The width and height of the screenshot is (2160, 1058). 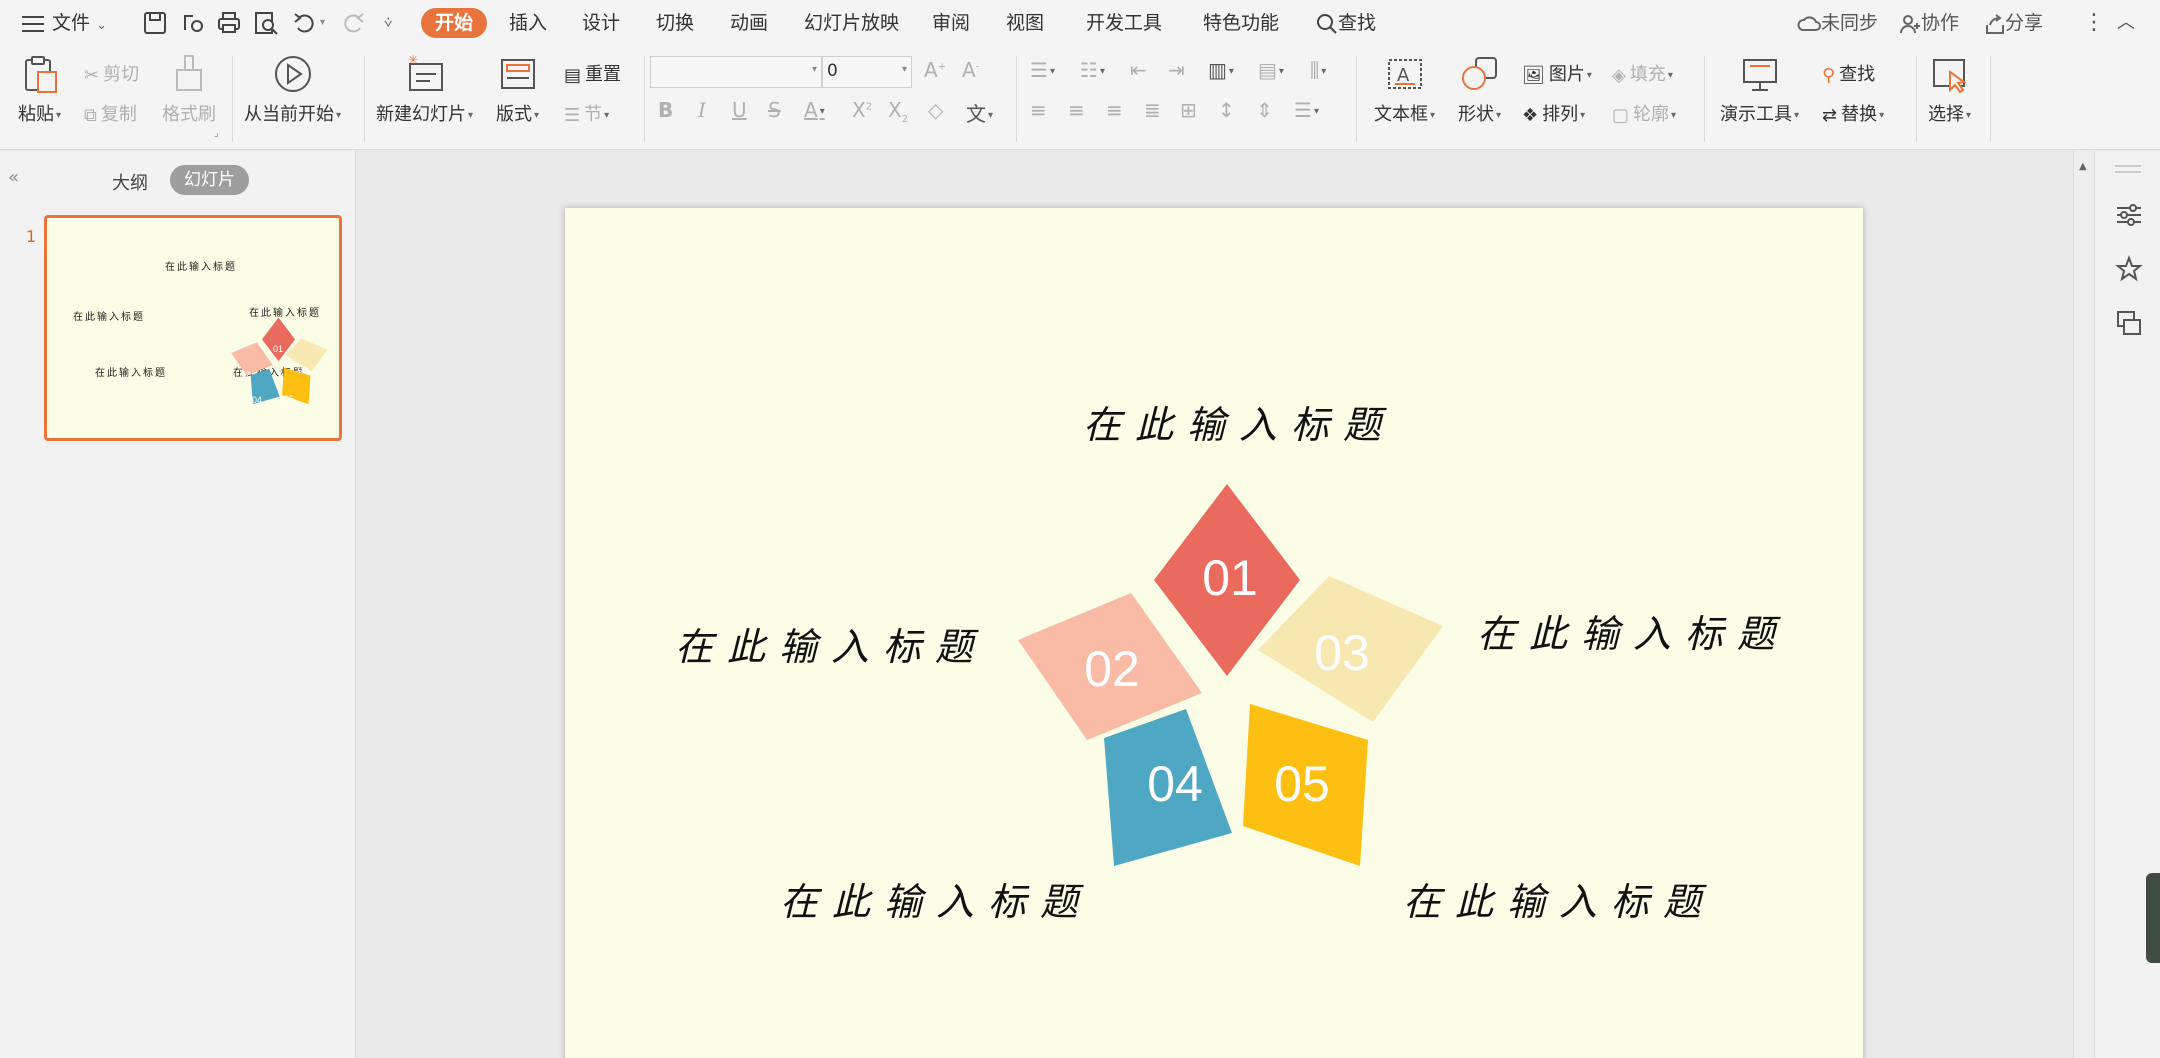 I want to click on vertical-scrollbar: ▲, so click(x=2083, y=604).